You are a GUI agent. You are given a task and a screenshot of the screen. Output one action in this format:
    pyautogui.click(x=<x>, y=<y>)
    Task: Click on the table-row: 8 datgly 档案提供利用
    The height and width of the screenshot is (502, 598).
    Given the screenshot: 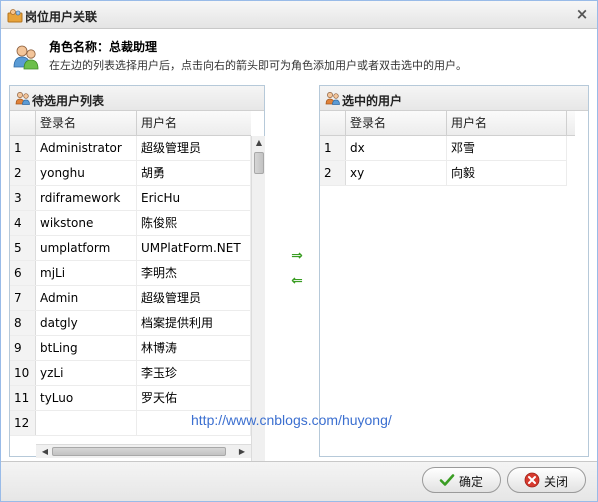 What is the action you would take?
    pyautogui.click(x=130, y=323)
    